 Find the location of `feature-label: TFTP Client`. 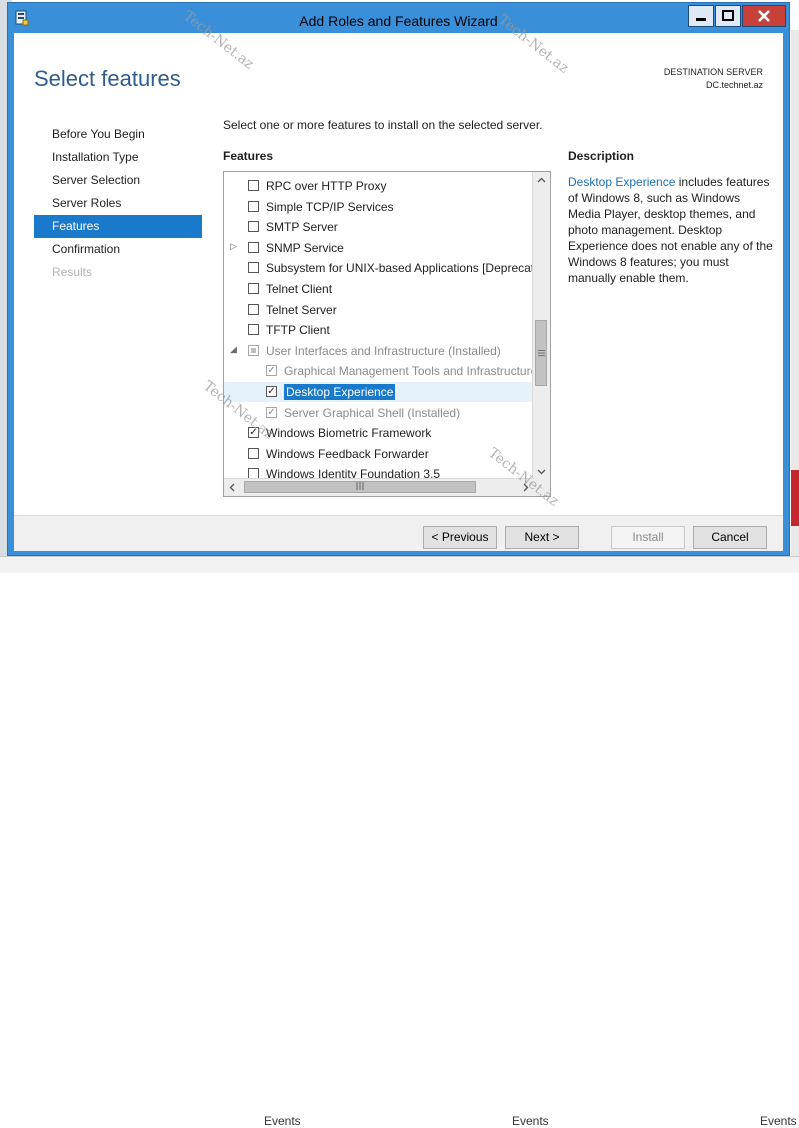

feature-label: TFTP Client is located at coordinates (298, 330).